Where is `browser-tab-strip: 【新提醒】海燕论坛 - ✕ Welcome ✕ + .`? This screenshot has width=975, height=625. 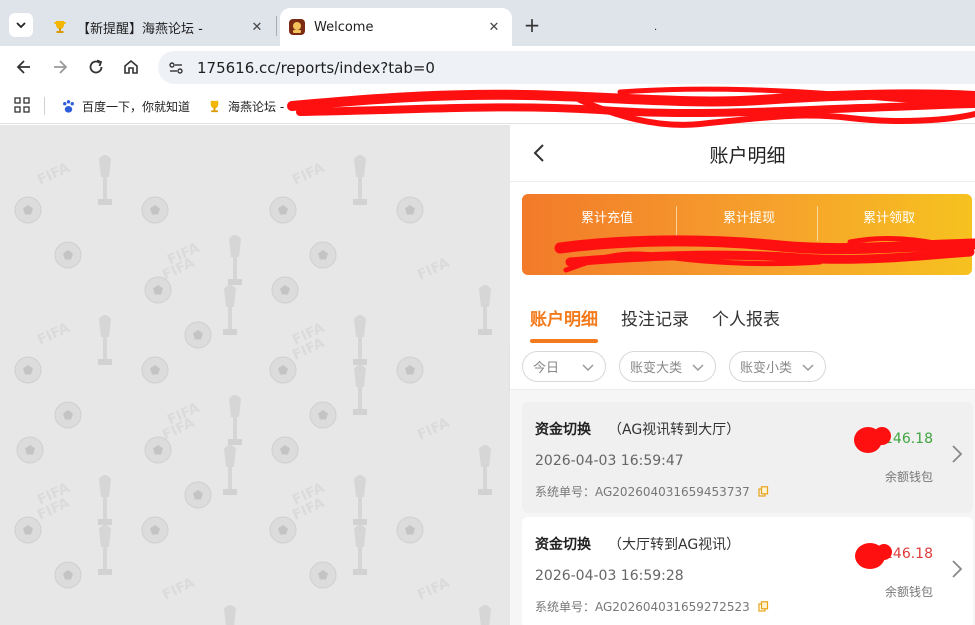 browser-tab-strip: 【新提醒】海燕论坛 - ✕ Welcome ✕ + . is located at coordinates (487, 23).